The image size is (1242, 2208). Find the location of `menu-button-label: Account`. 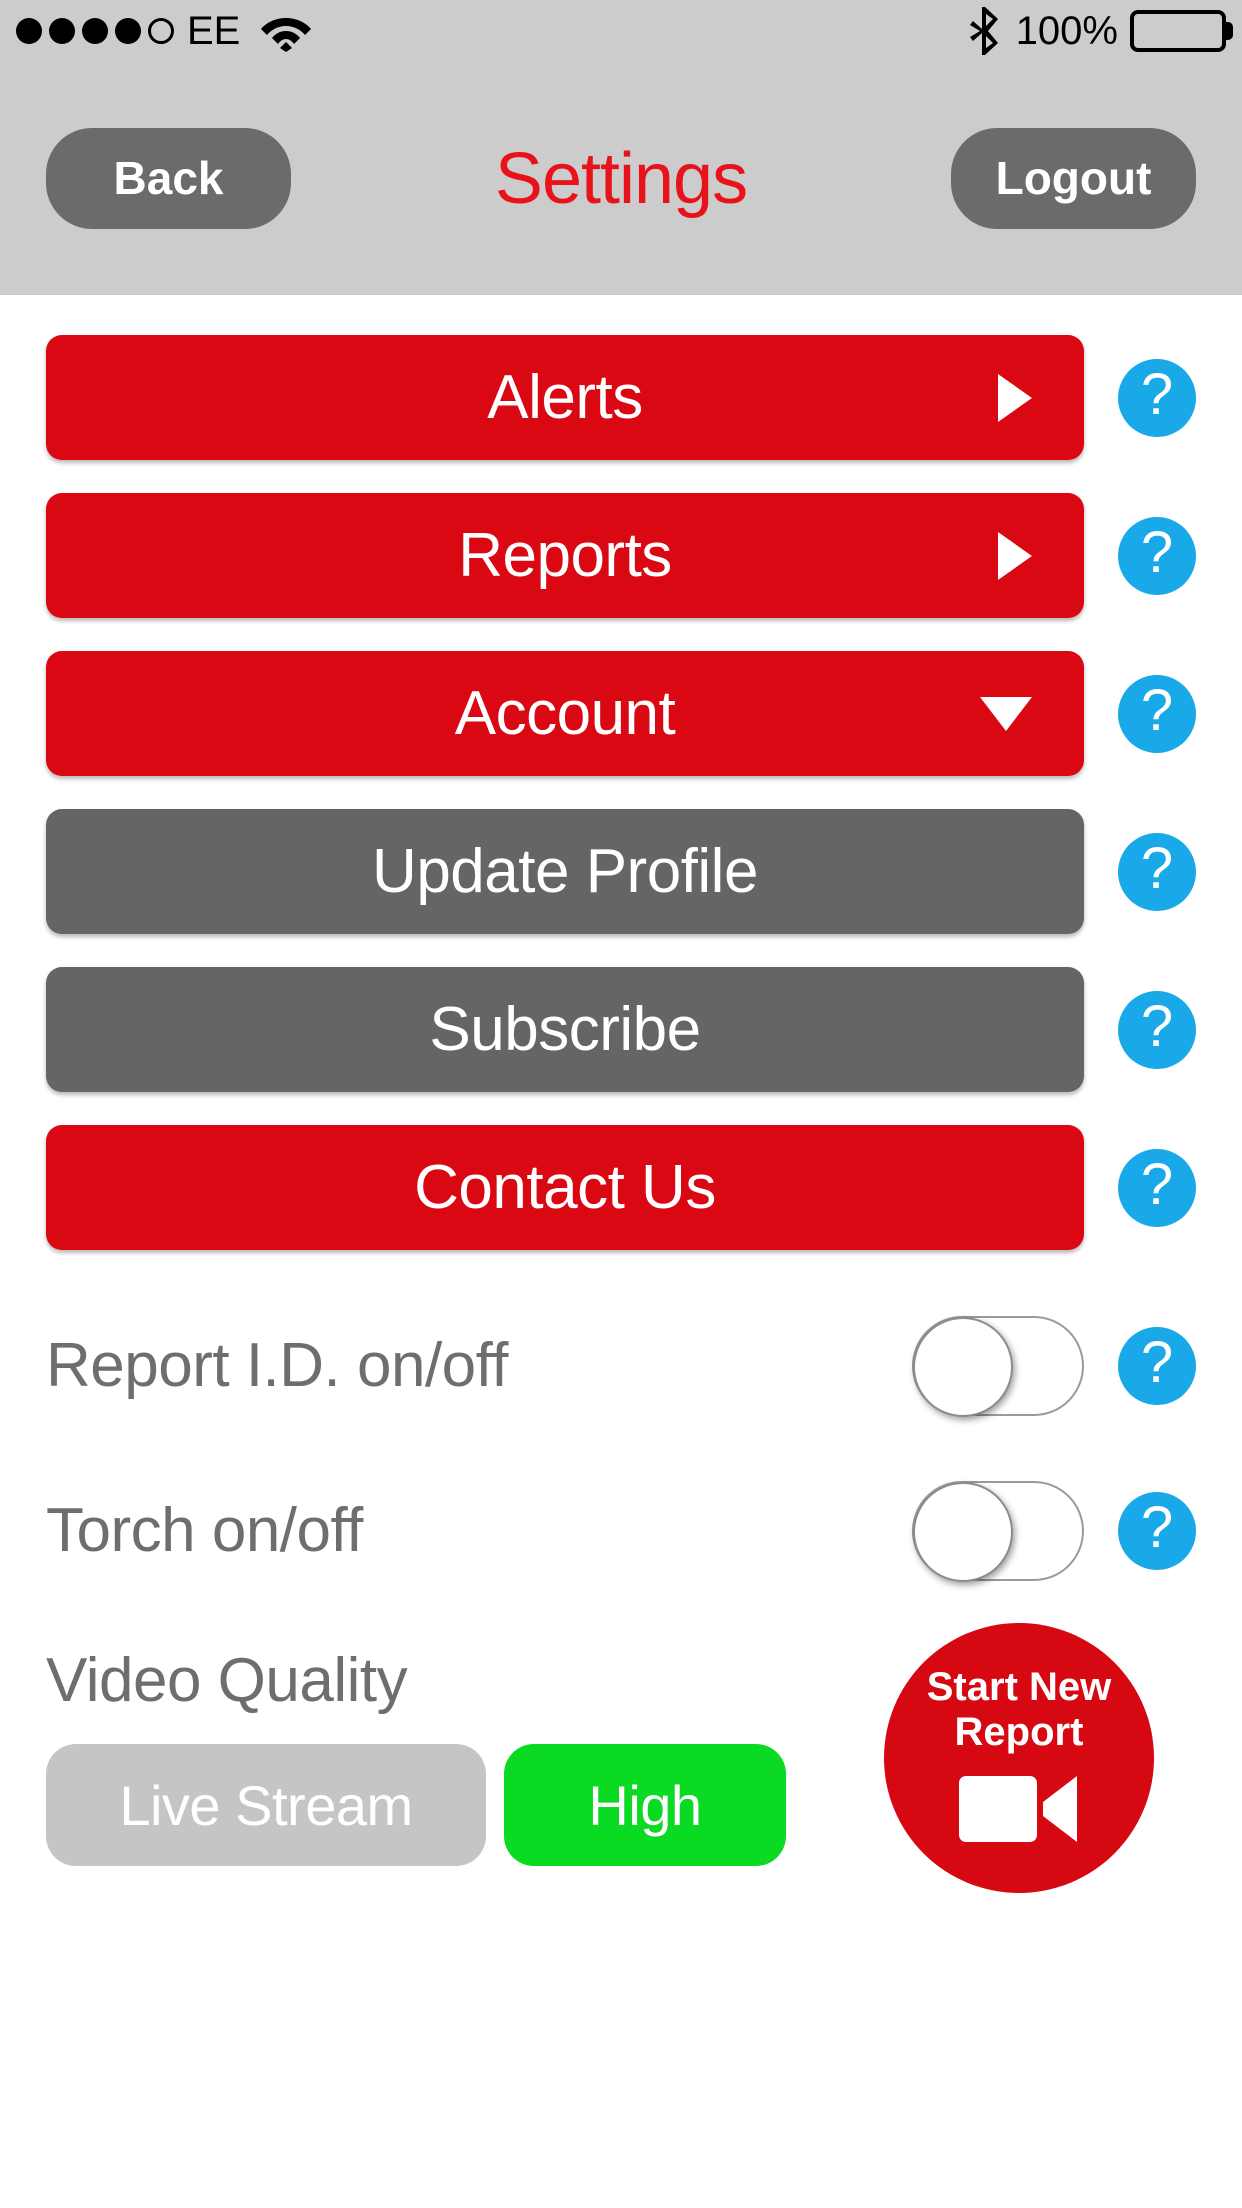

menu-button-label: Account is located at coordinates (565, 713).